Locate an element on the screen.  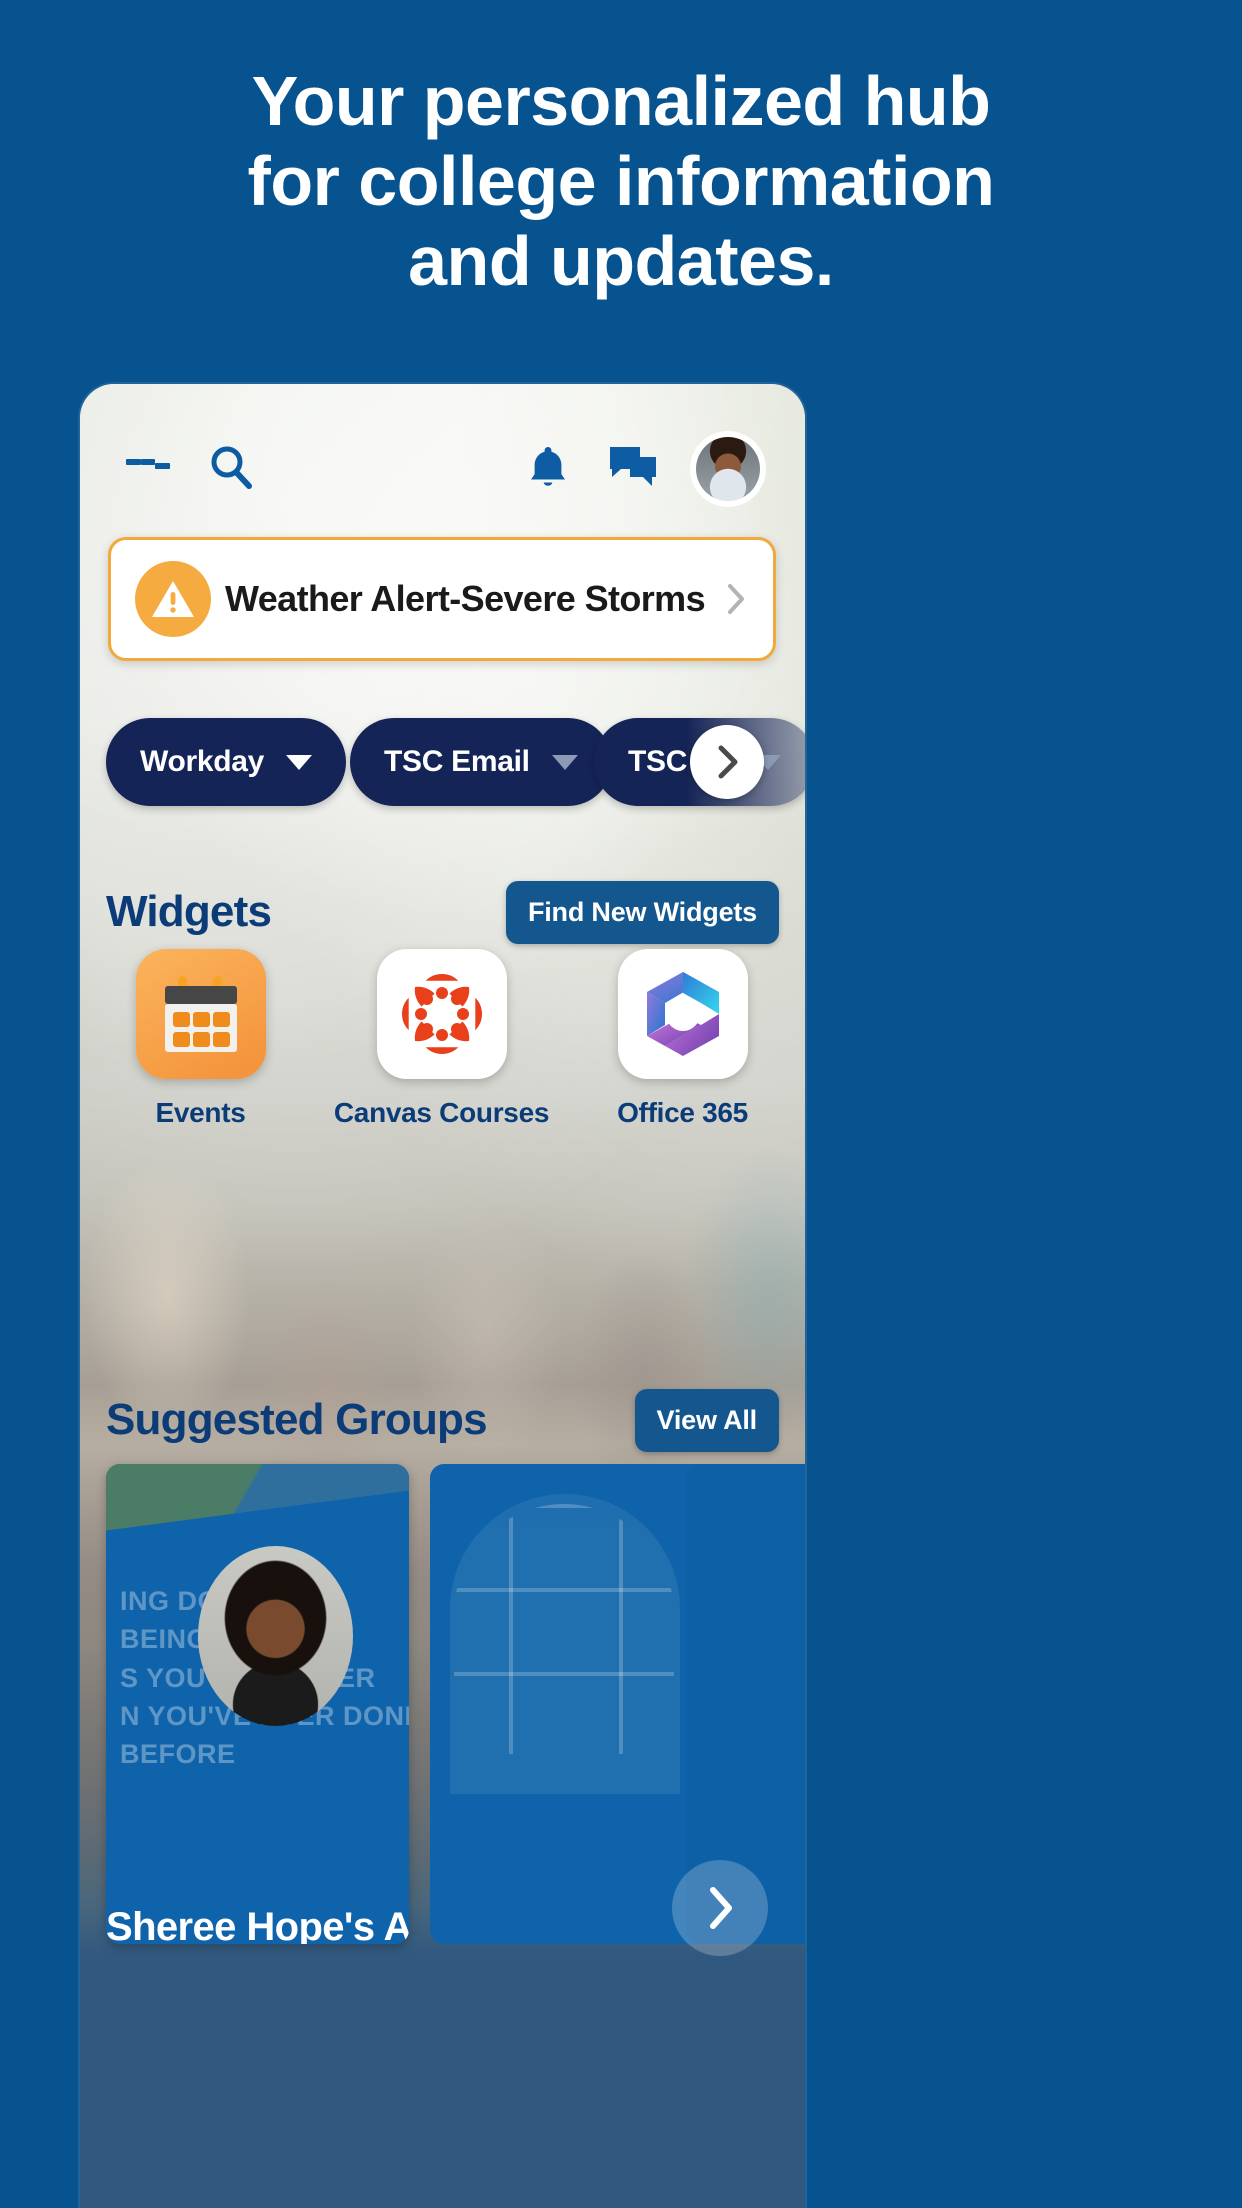
hamburger-menu-icon is located at coordinates (148, 466).